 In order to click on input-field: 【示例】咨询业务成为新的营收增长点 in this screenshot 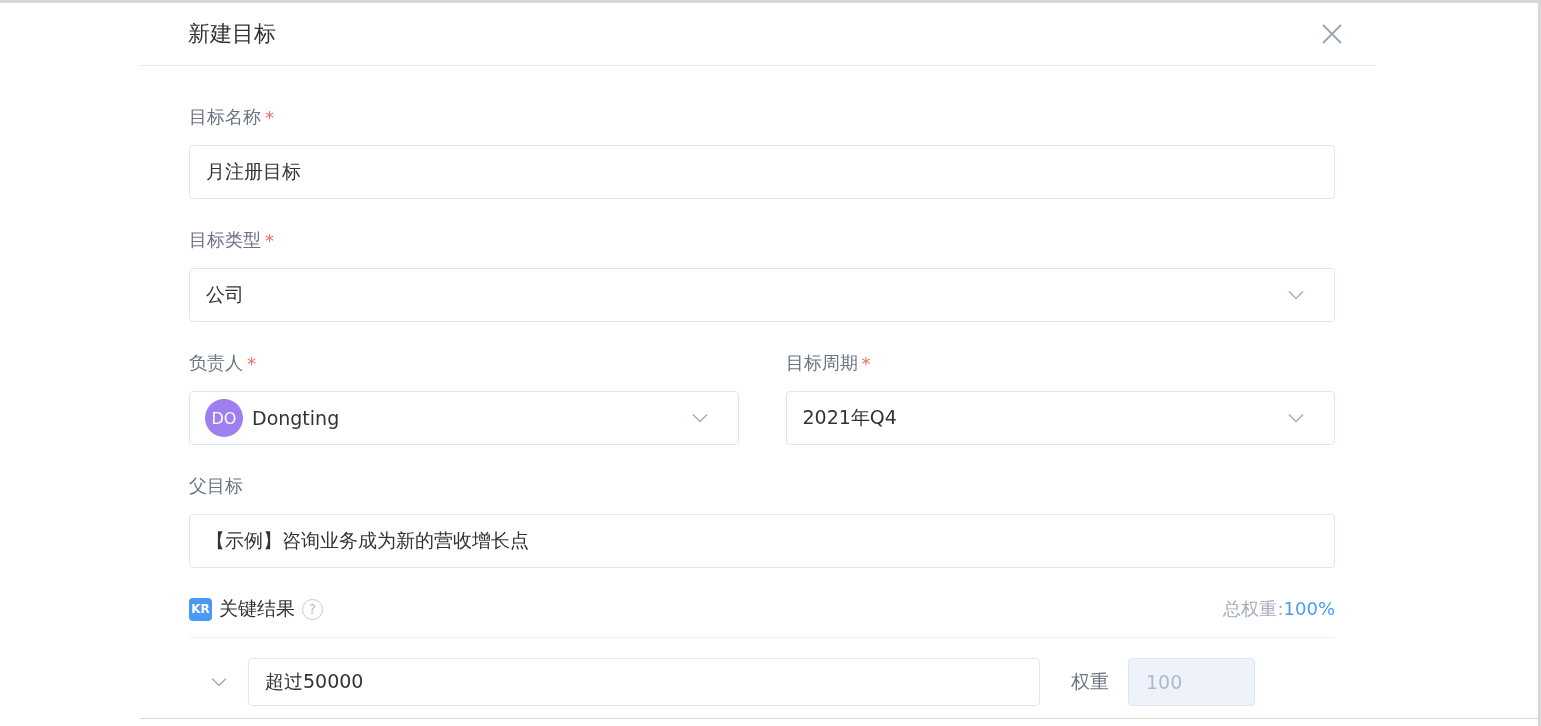, I will do `click(762, 541)`.